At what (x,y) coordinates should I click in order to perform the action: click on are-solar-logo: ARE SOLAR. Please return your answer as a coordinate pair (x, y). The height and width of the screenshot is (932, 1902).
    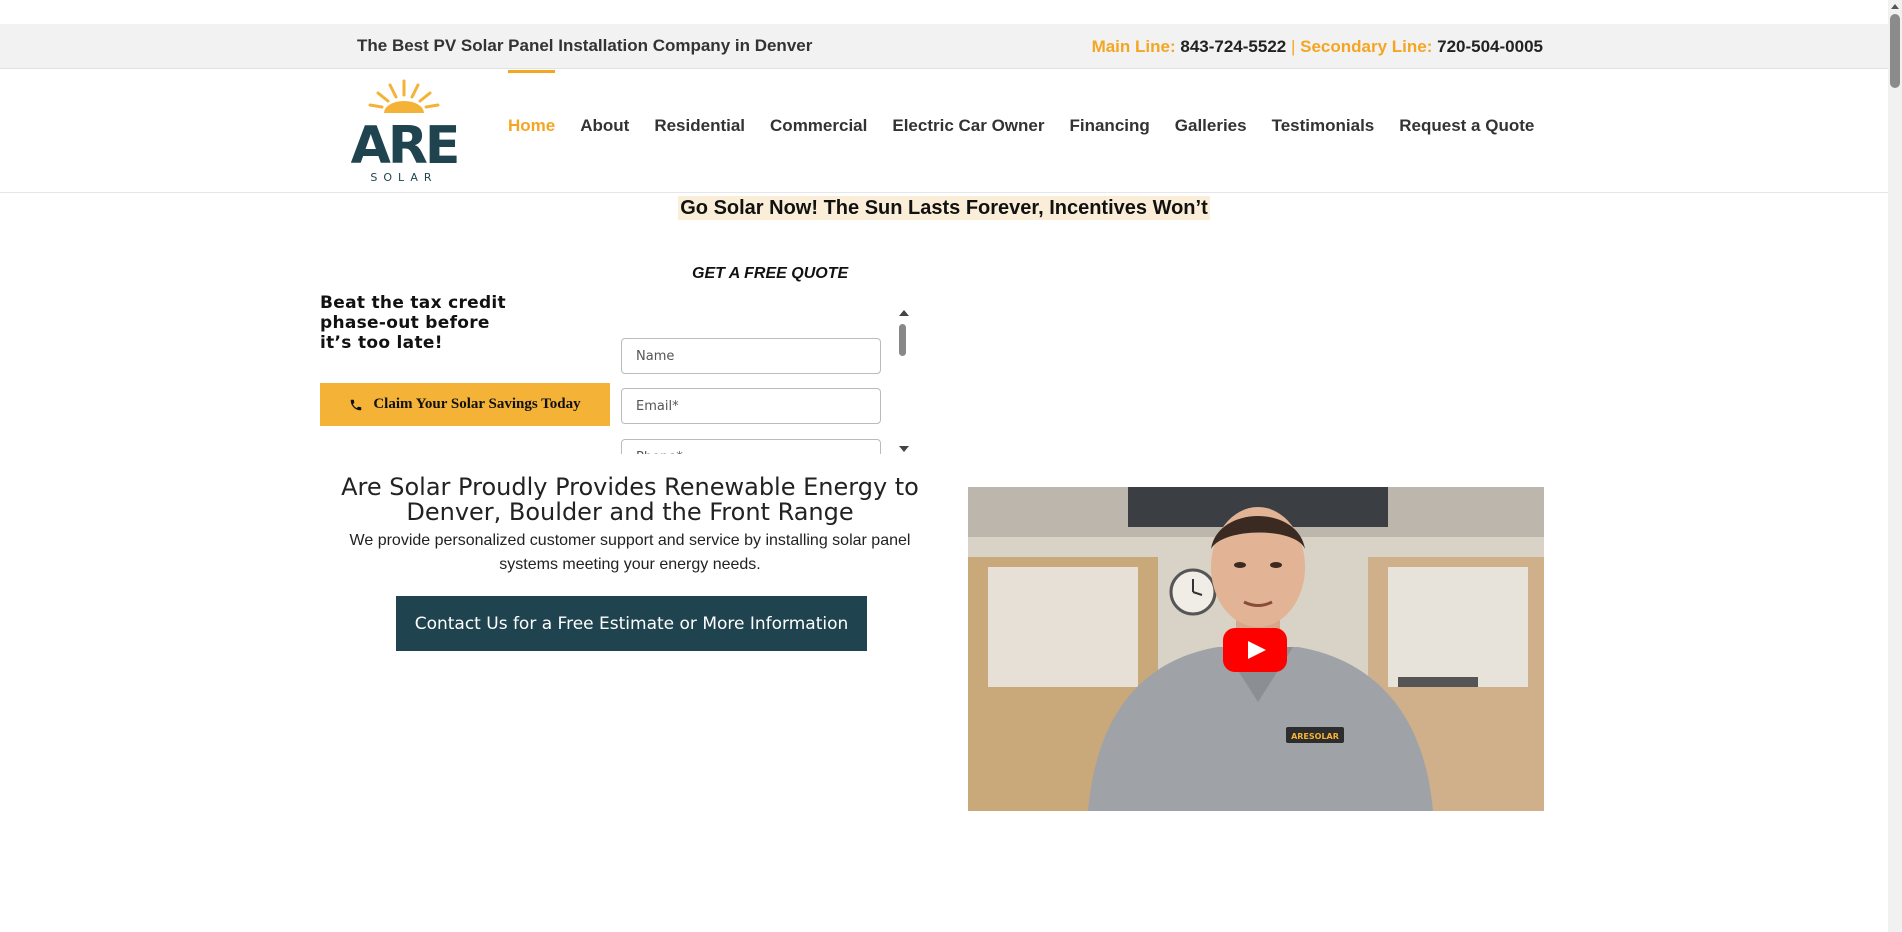
    Looking at the image, I should click on (404, 131).